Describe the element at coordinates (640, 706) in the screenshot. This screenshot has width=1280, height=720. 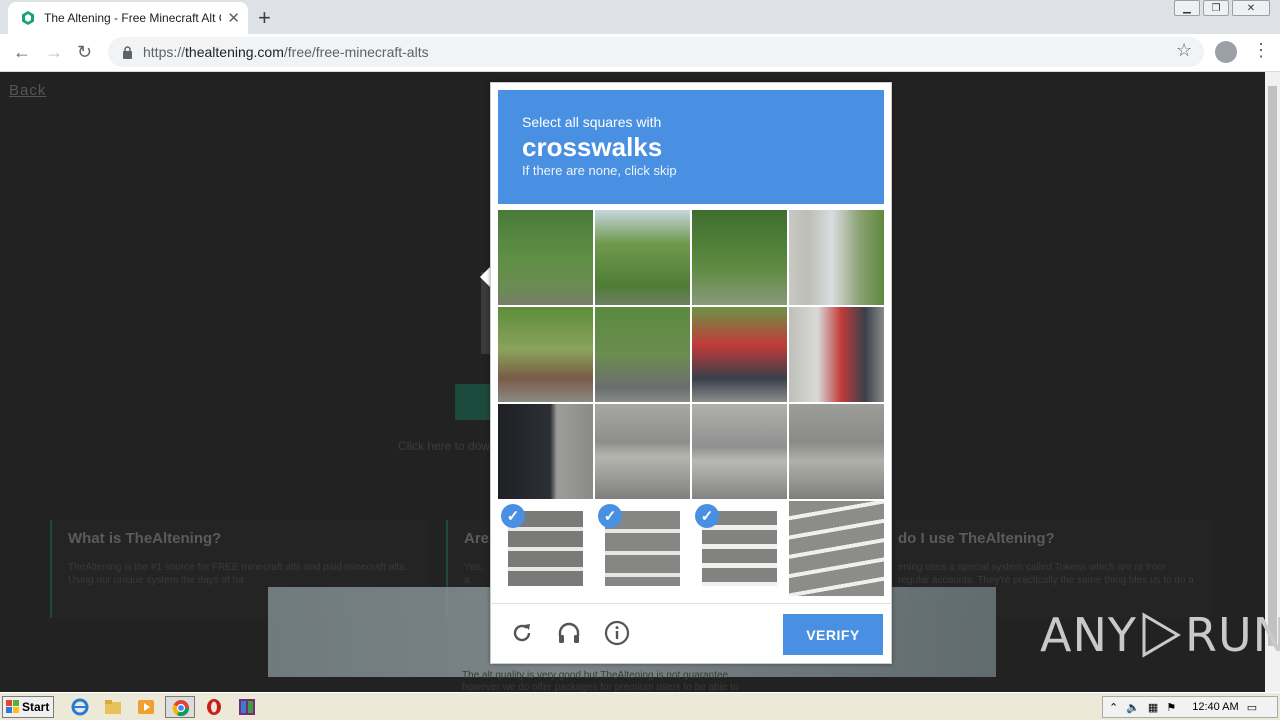
I see `windows-taskbar: Start ⌃ 🔈 ▦ ⚑ 12:40 AM ▭` at that location.